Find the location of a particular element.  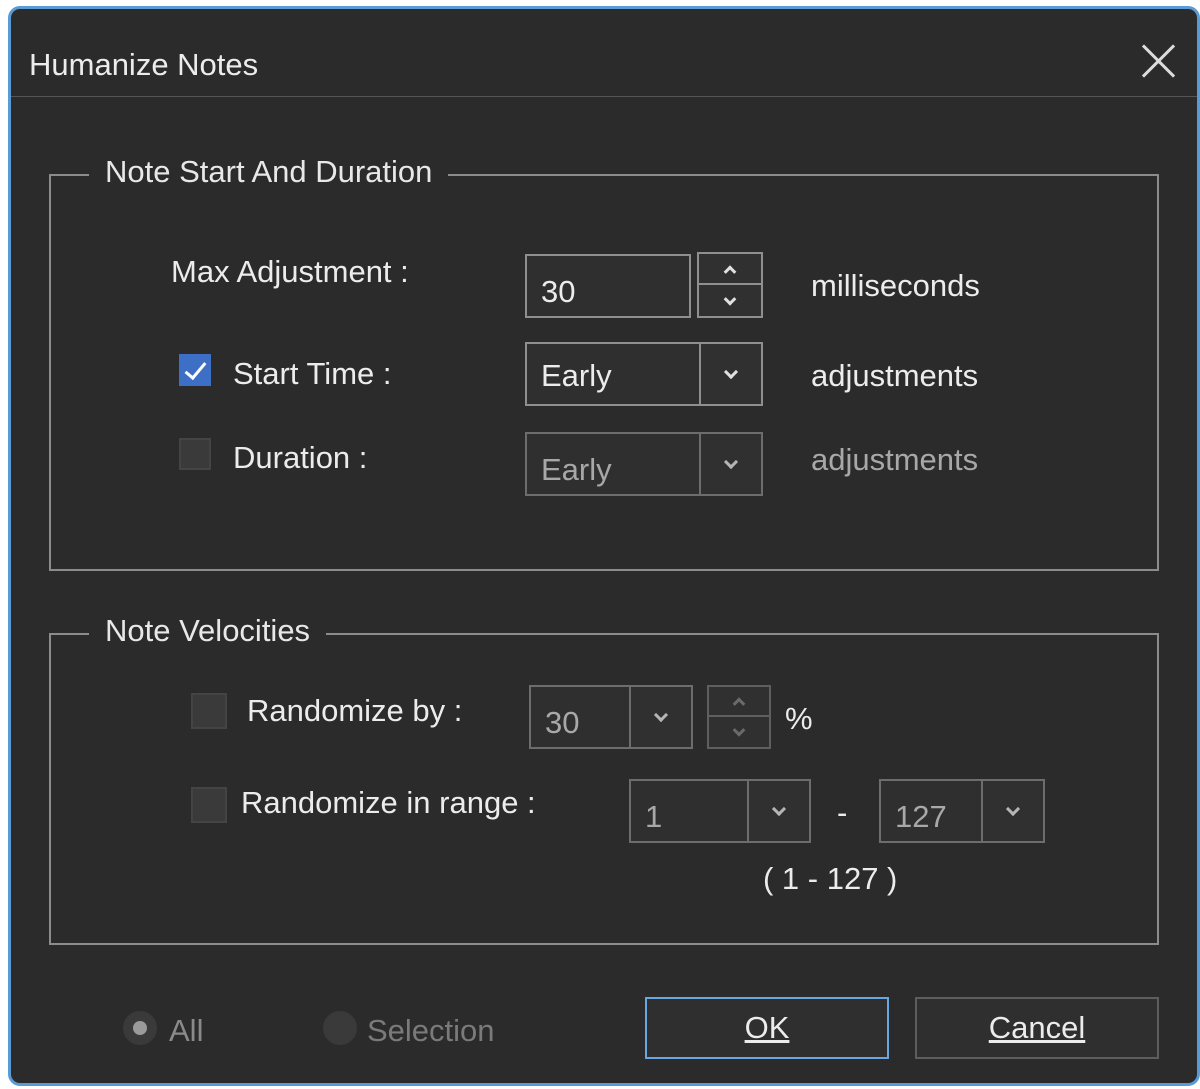

start-time-dropdown: Early is located at coordinates (644, 374).